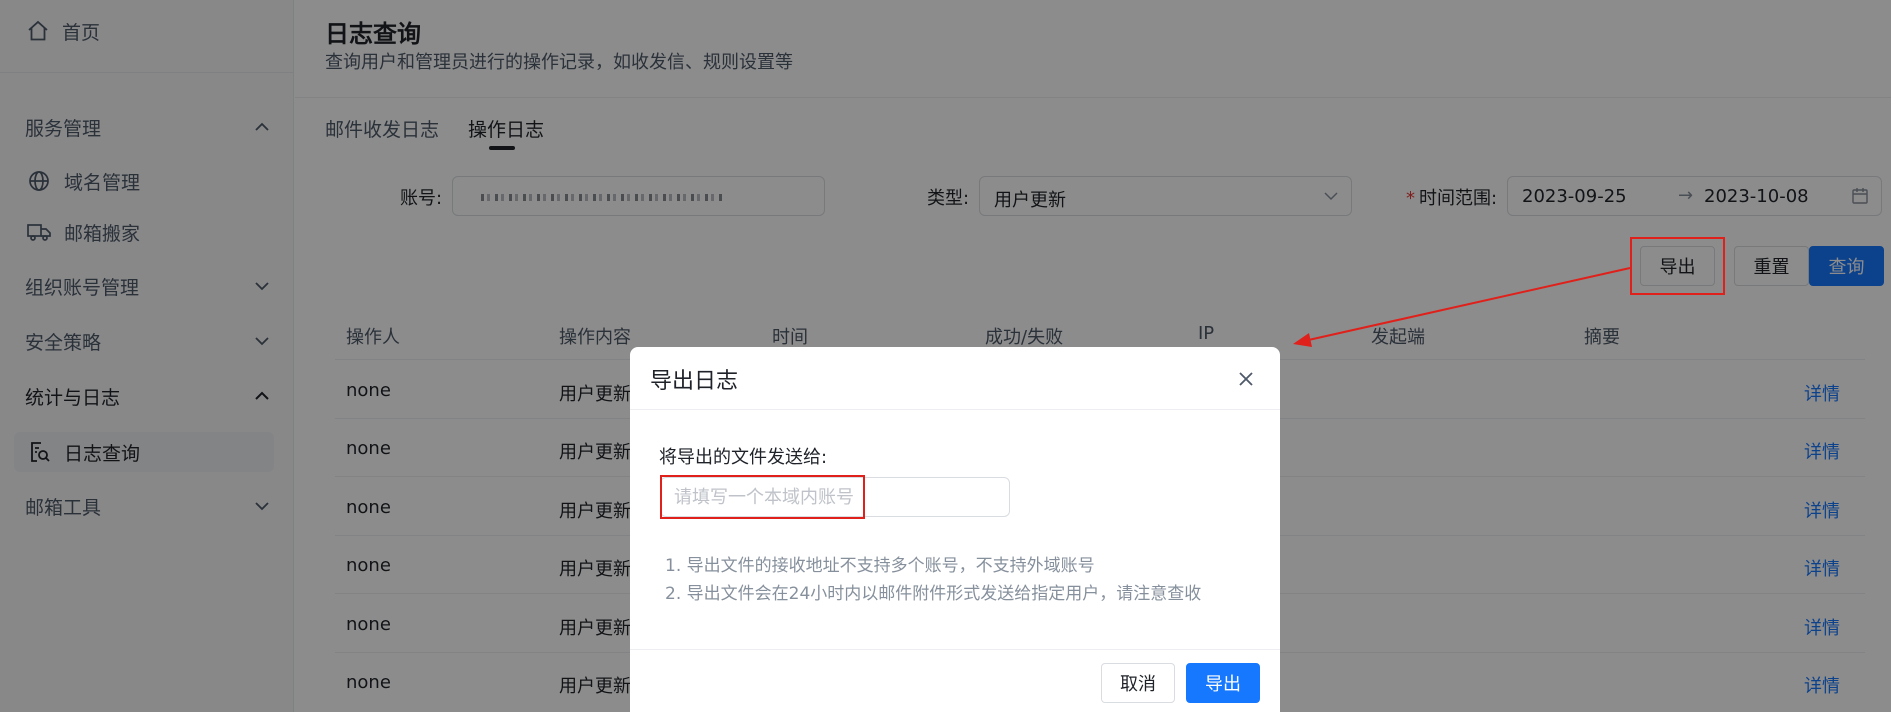  What do you see at coordinates (1223, 683) in the screenshot?
I see `confirm-export-button: 导出` at bounding box center [1223, 683].